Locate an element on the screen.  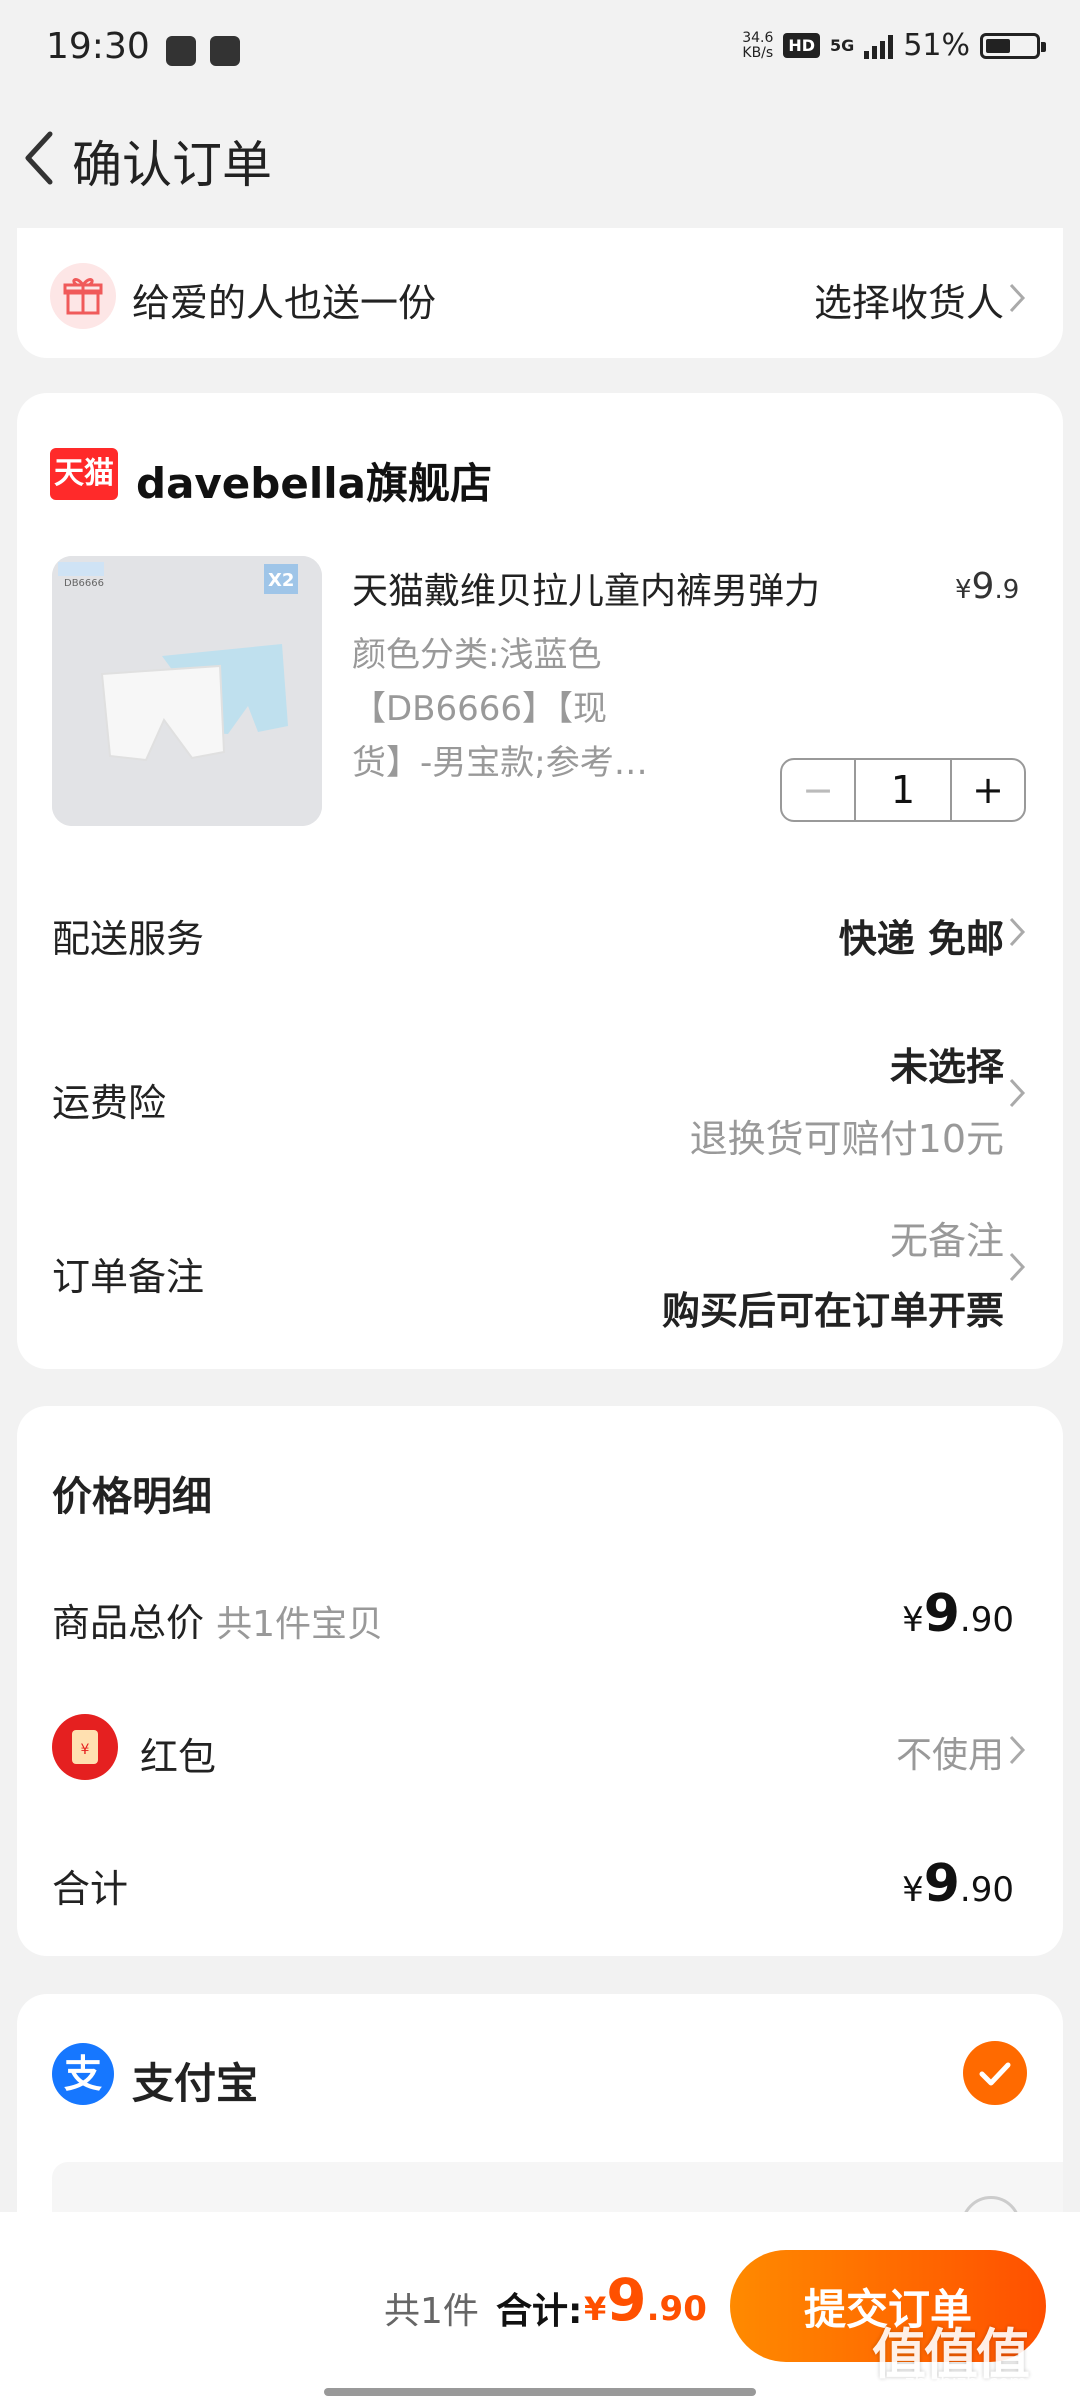
net-speed: 34.6 KB/s is located at coordinates (758, 45).